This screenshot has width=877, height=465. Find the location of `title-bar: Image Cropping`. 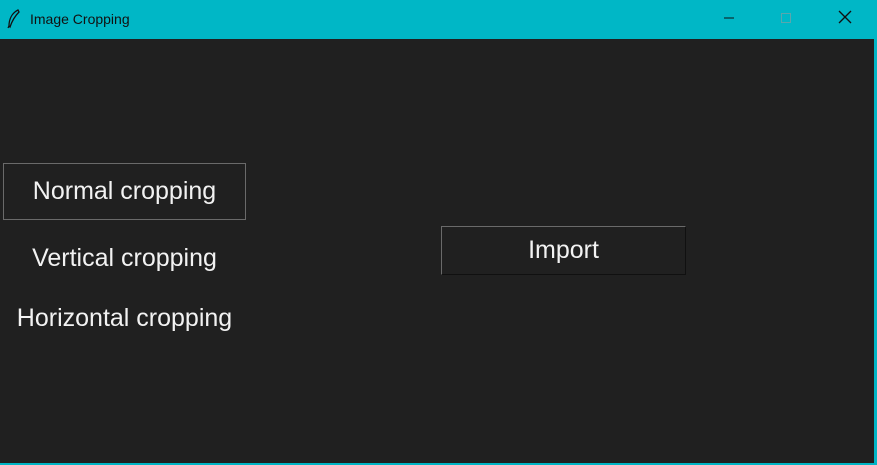

title-bar: Image Cropping is located at coordinates (438, 19).